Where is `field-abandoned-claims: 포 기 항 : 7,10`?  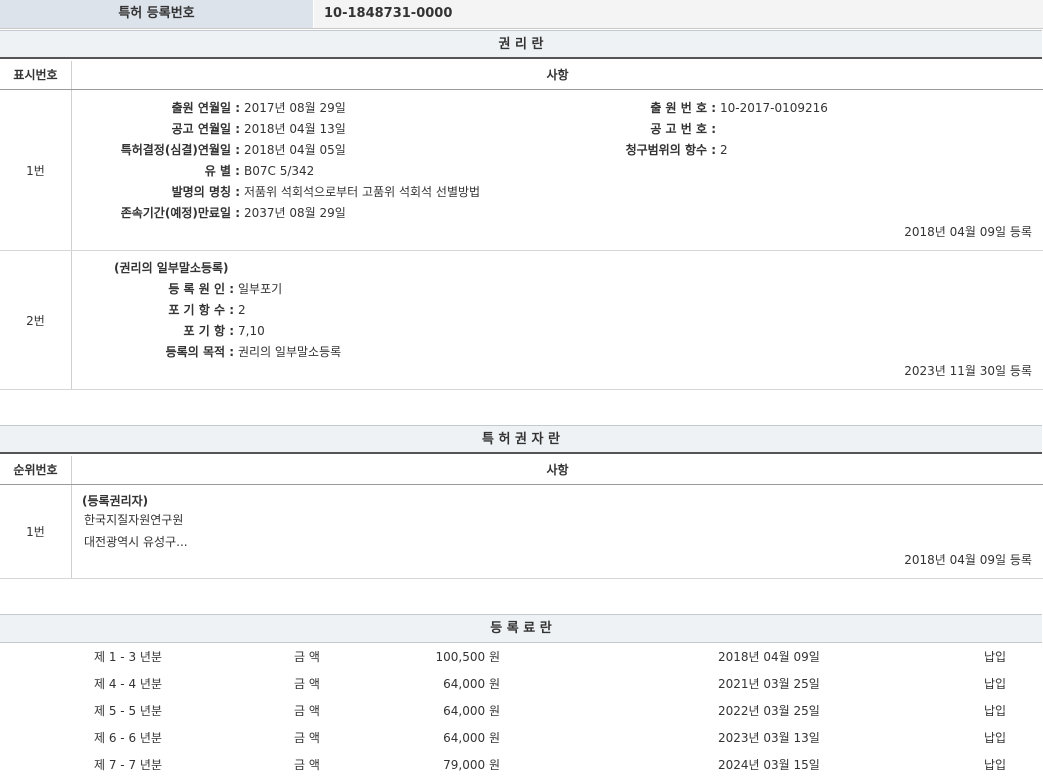
field-abandoned-claims: 포 기 항 : 7,10 is located at coordinates (297, 331).